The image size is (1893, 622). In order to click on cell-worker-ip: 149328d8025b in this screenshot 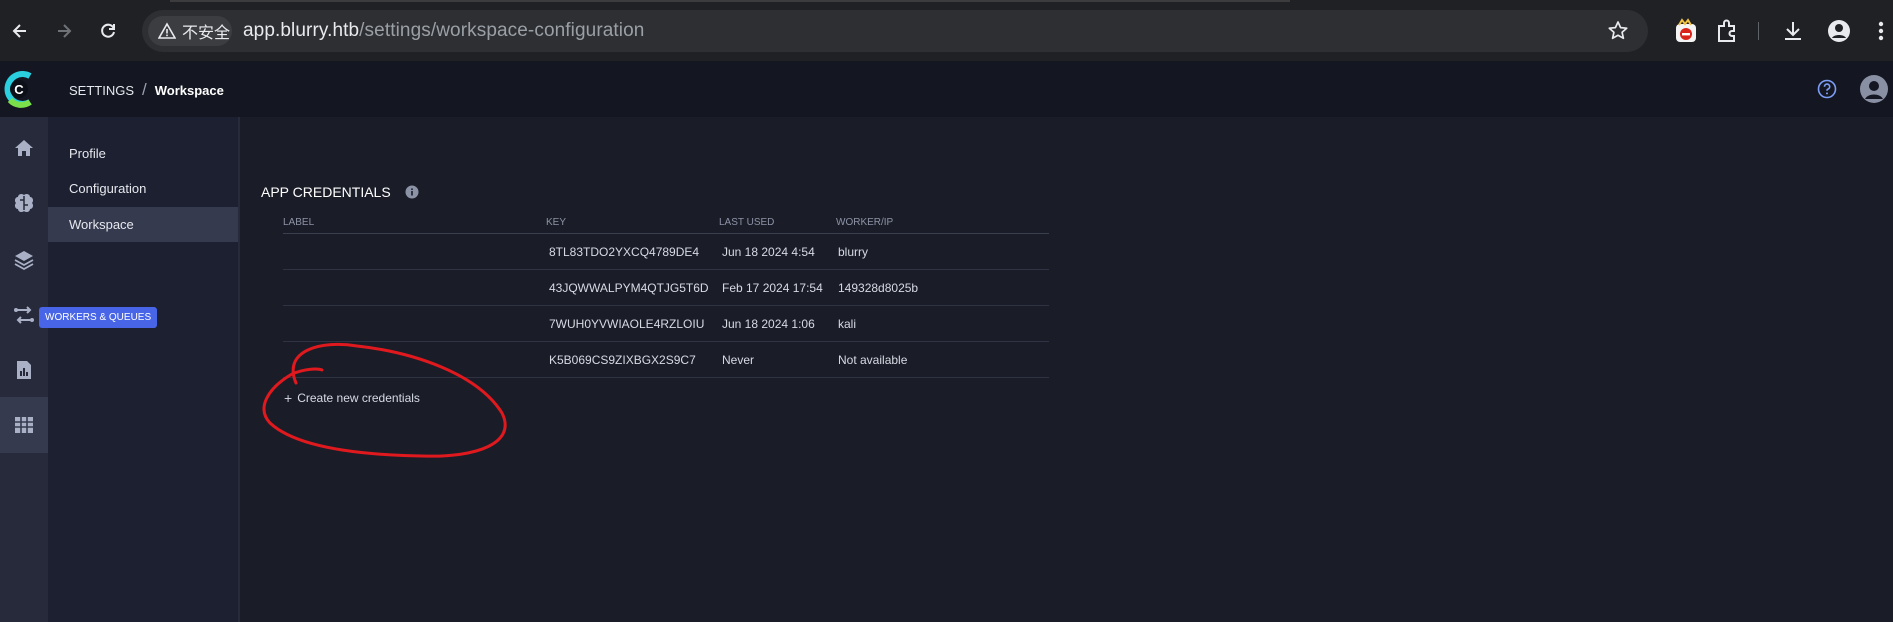, I will do `click(878, 288)`.